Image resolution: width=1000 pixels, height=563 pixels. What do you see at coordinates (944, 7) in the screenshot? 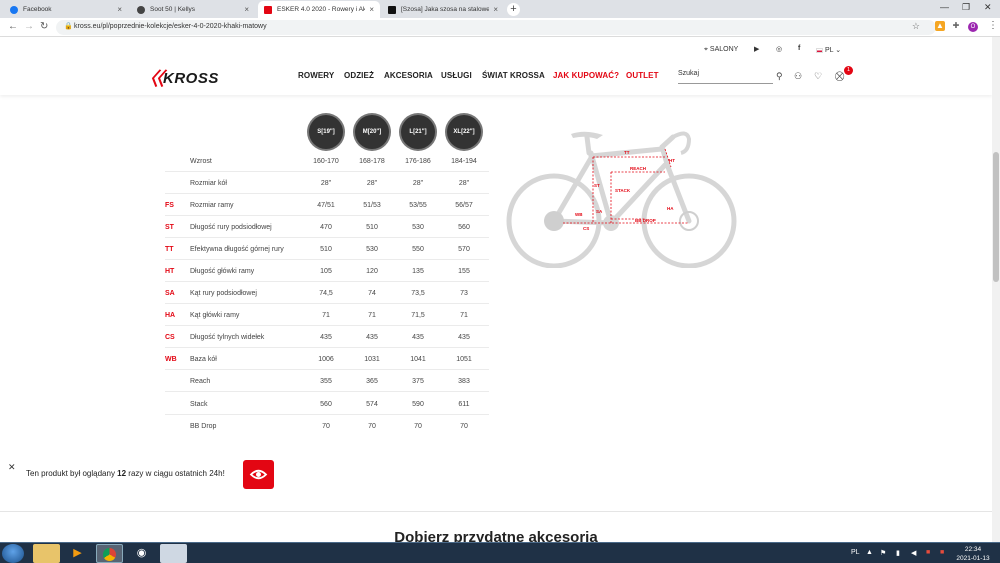
I see `minimize-icon: —` at bounding box center [944, 7].